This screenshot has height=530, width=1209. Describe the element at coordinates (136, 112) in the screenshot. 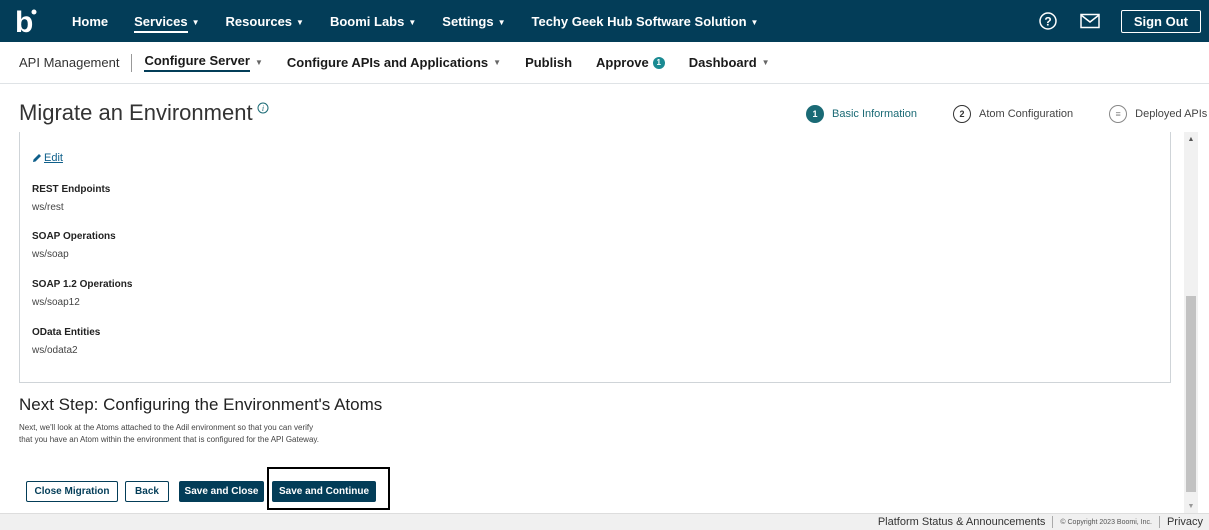

I see `page-title-text: Migrate an Environment` at that location.